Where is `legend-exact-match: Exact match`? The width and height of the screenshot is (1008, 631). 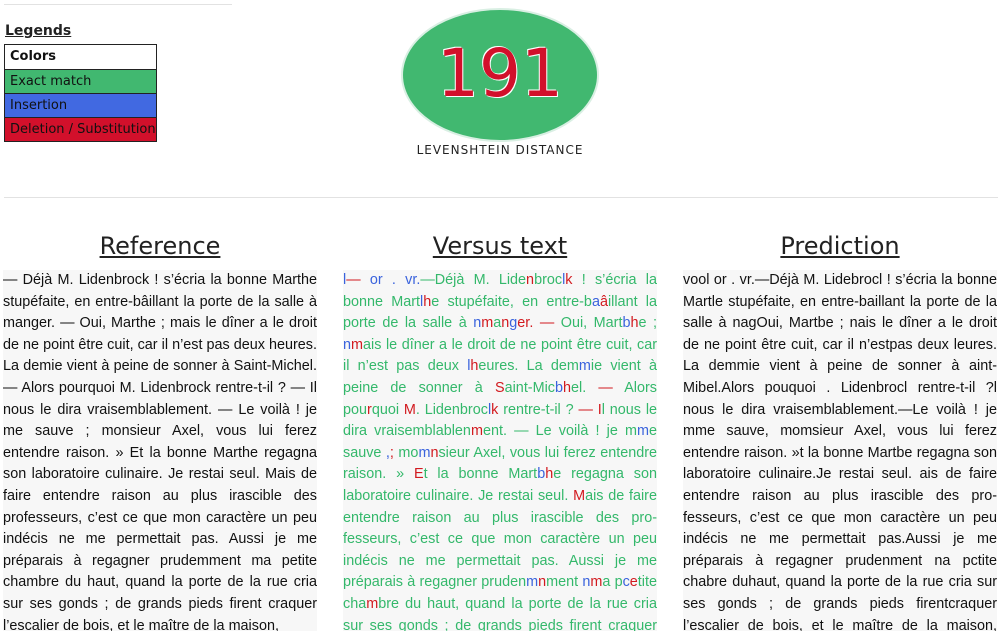 legend-exact-match: Exact match is located at coordinates (80, 81).